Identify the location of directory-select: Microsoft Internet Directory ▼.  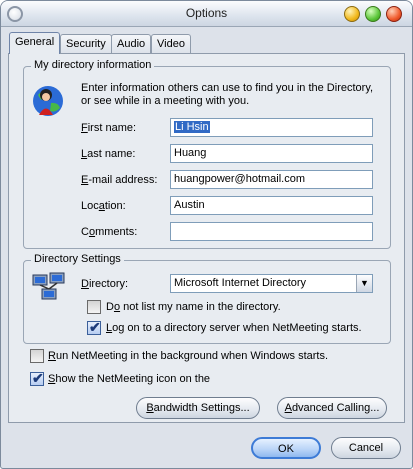
(271, 283).